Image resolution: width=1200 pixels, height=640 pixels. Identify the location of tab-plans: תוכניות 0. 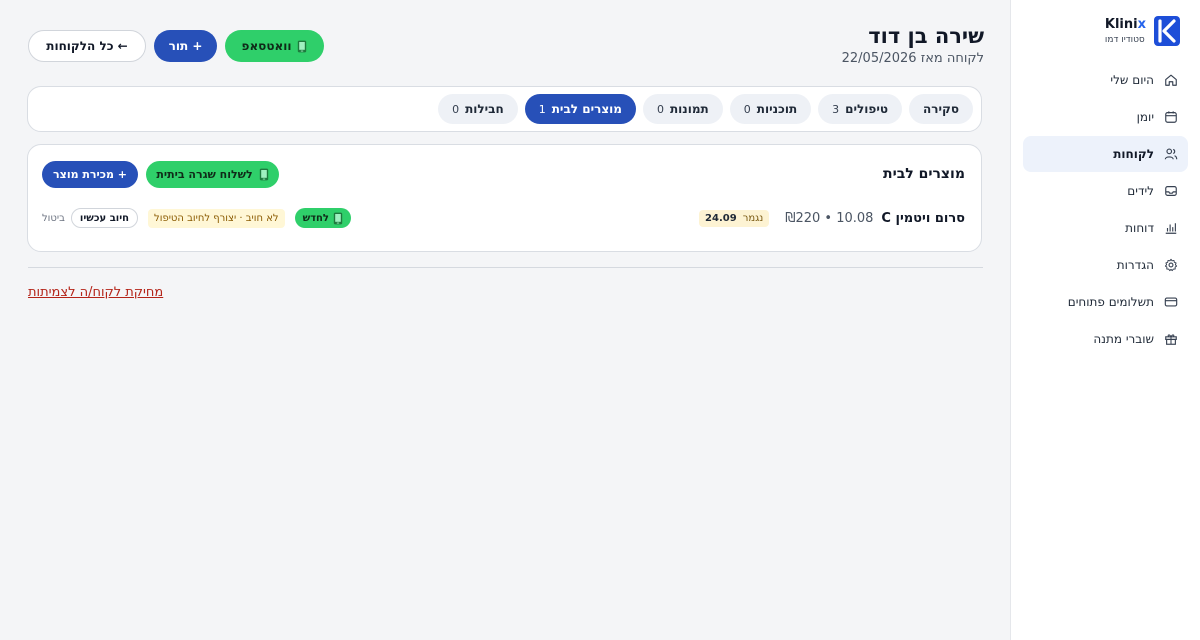
(770, 109).